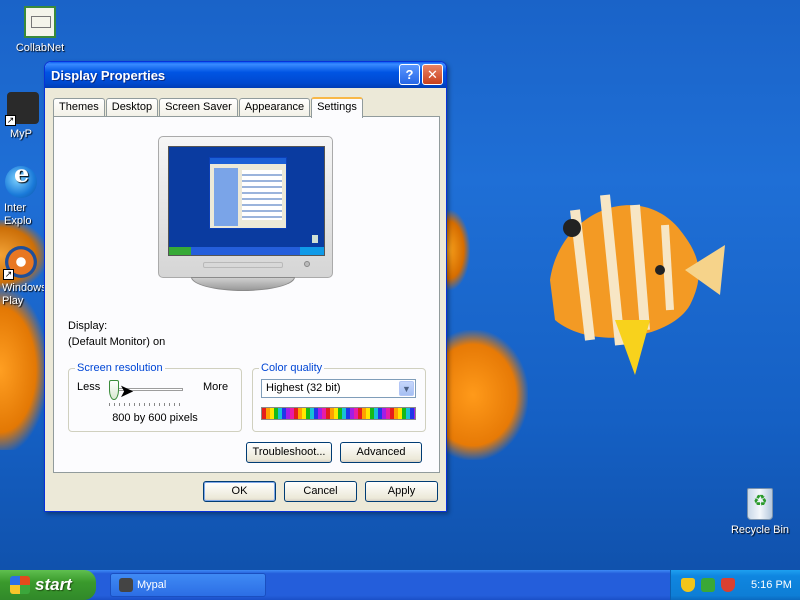 This screenshot has width=800, height=600. Describe the element at coordinates (21, 182) in the screenshot. I see `internet-explorer-icon` at that location.